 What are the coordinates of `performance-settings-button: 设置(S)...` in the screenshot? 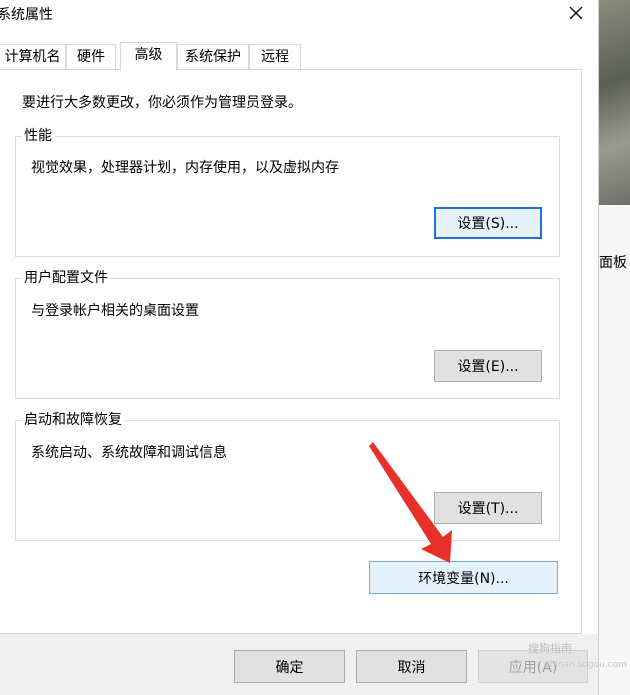 It's located at (488, 223).